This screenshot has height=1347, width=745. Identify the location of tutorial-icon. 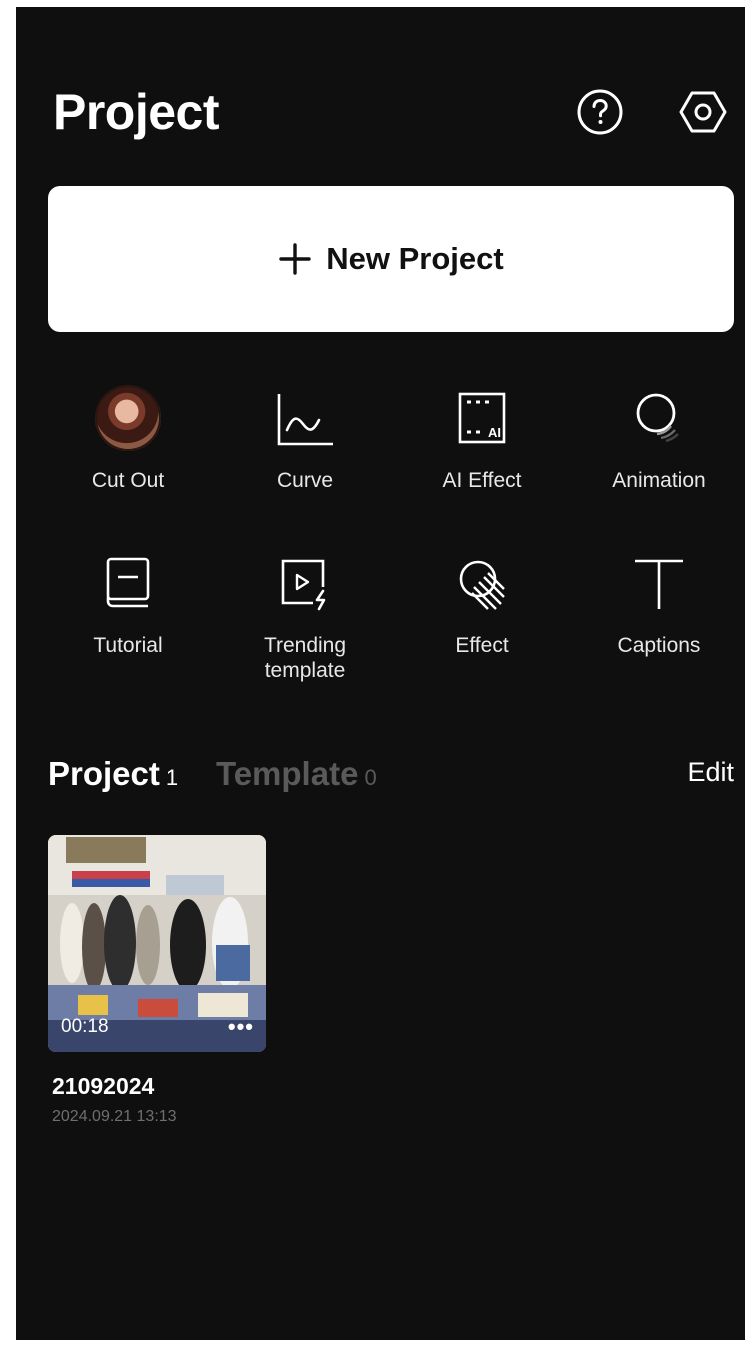
(128, 582).